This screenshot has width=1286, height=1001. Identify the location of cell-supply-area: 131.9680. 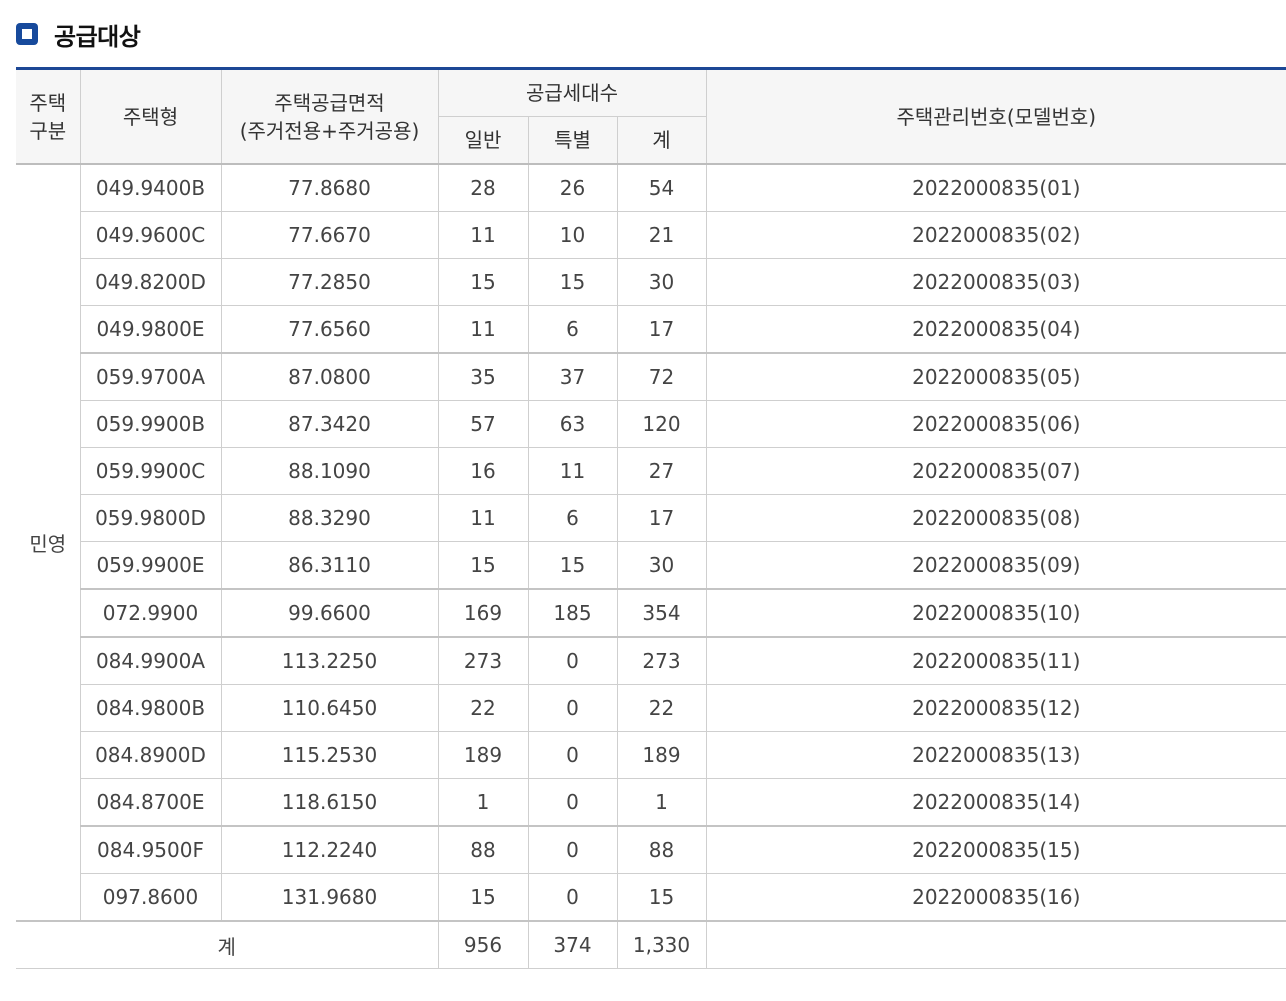
(329, 897).